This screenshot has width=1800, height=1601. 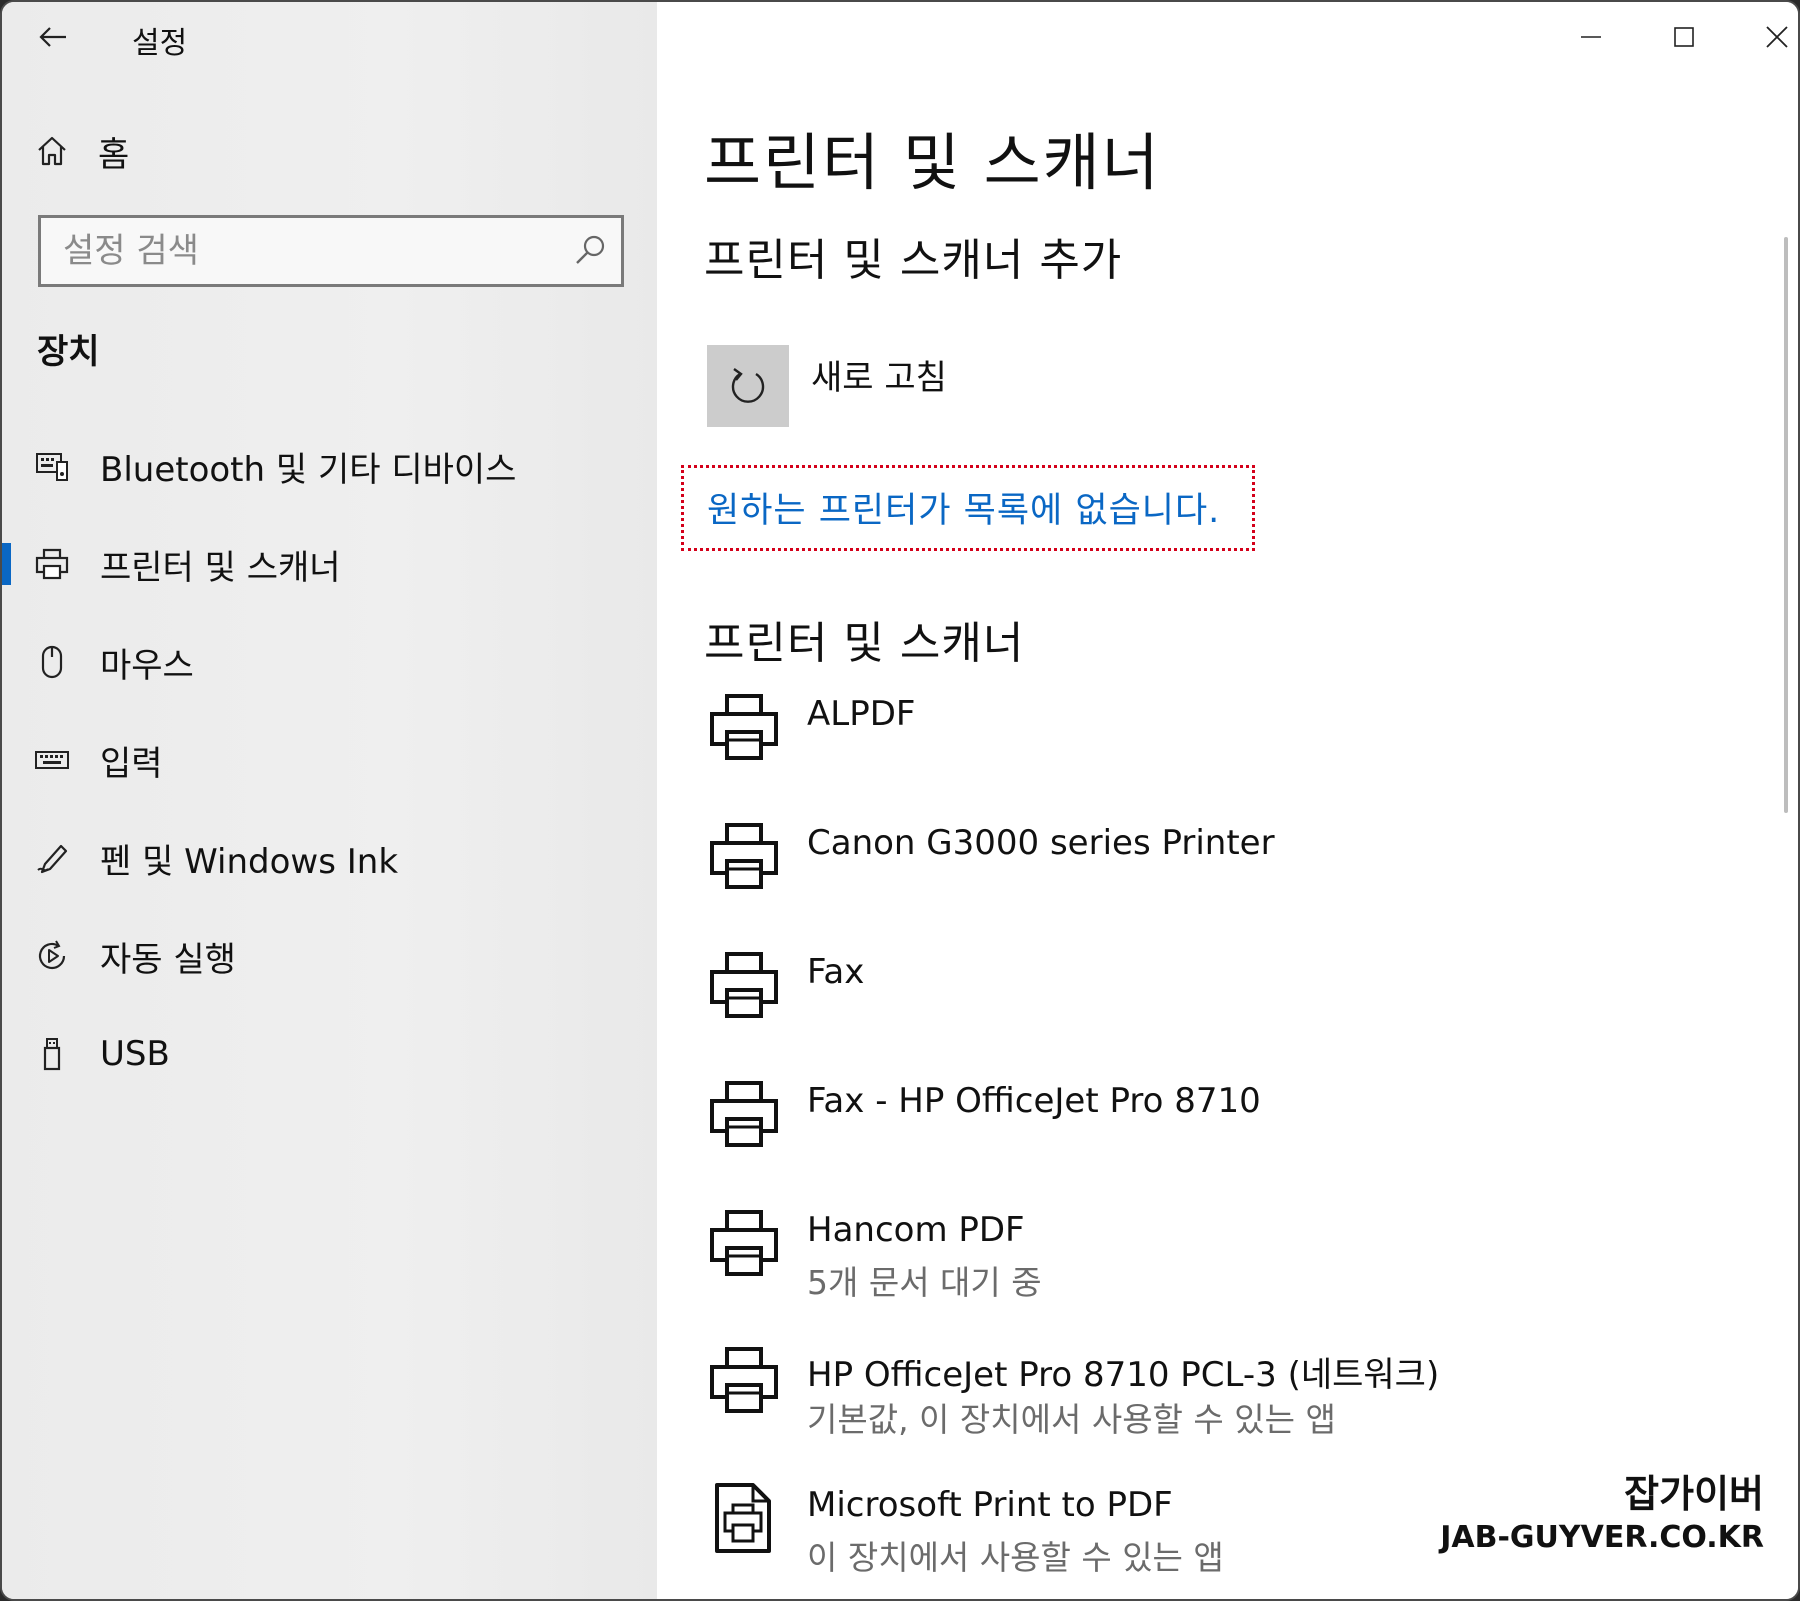 What do you see at coordinates (52, 151) in the screenshot?
I see `home-icon` at bounding box center [52, 151].